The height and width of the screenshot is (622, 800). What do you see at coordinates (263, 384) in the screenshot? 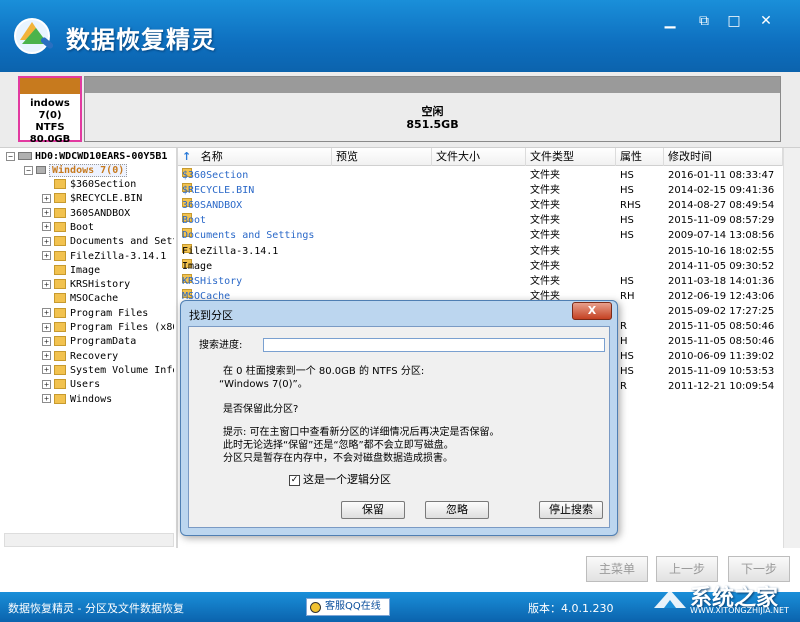
I see `found-partition-name: “Windows 7(0)”。` at bounding box center [263, 384].